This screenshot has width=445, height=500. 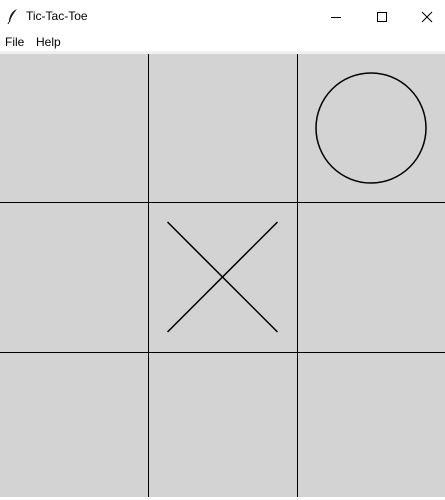 I want to click on minimize-icon, so click(x=336, y=17).